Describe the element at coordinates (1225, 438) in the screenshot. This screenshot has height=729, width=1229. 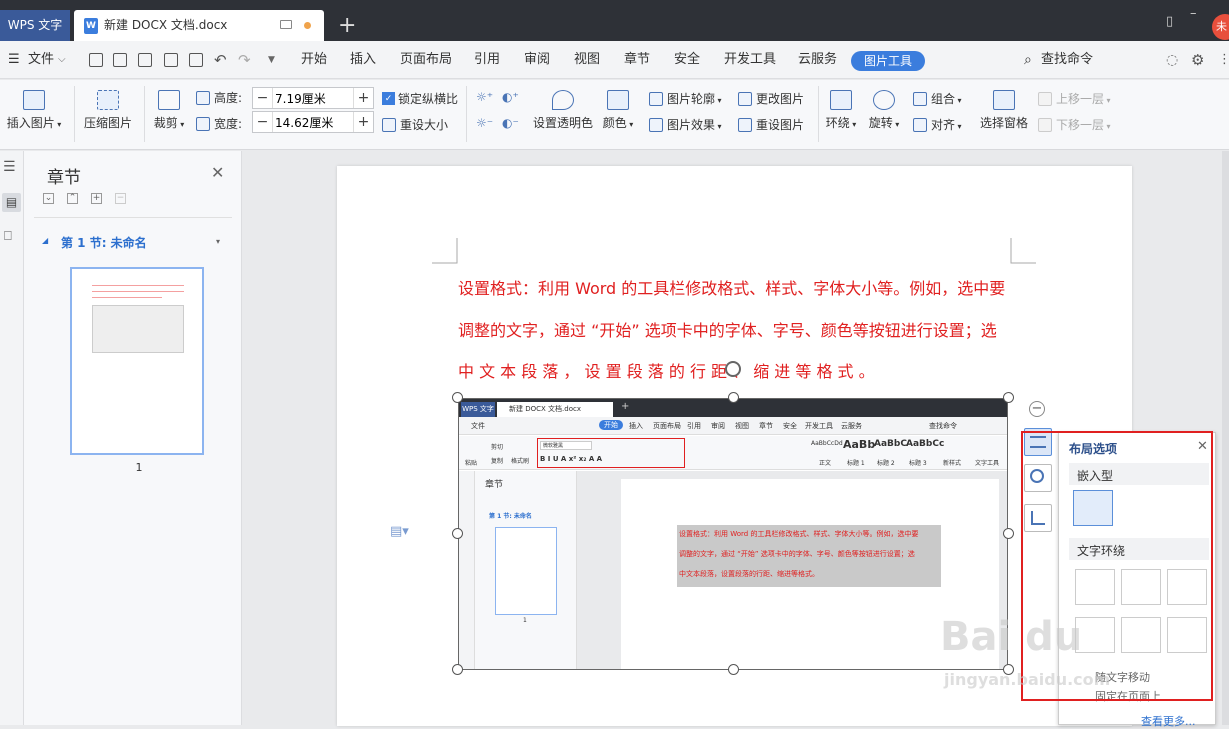
I see `vertical-scrollbar` at that location.